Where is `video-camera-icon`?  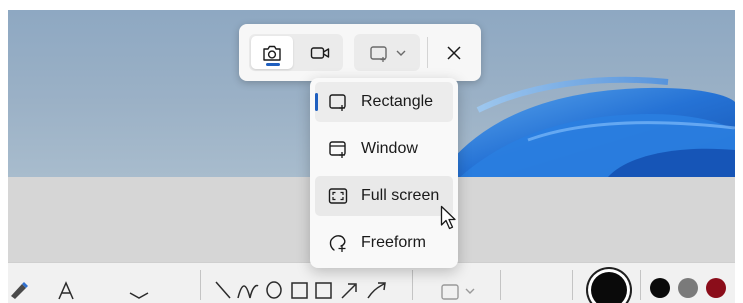 video-camera-icon is located at coordinates (320, 52).